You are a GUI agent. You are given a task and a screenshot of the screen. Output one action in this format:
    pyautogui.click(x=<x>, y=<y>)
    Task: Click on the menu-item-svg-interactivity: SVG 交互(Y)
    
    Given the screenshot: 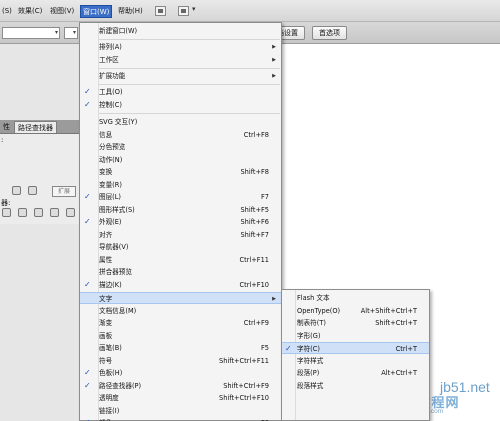 What is the action you would take?
    pyautogui.click(x=180, y=122)
    